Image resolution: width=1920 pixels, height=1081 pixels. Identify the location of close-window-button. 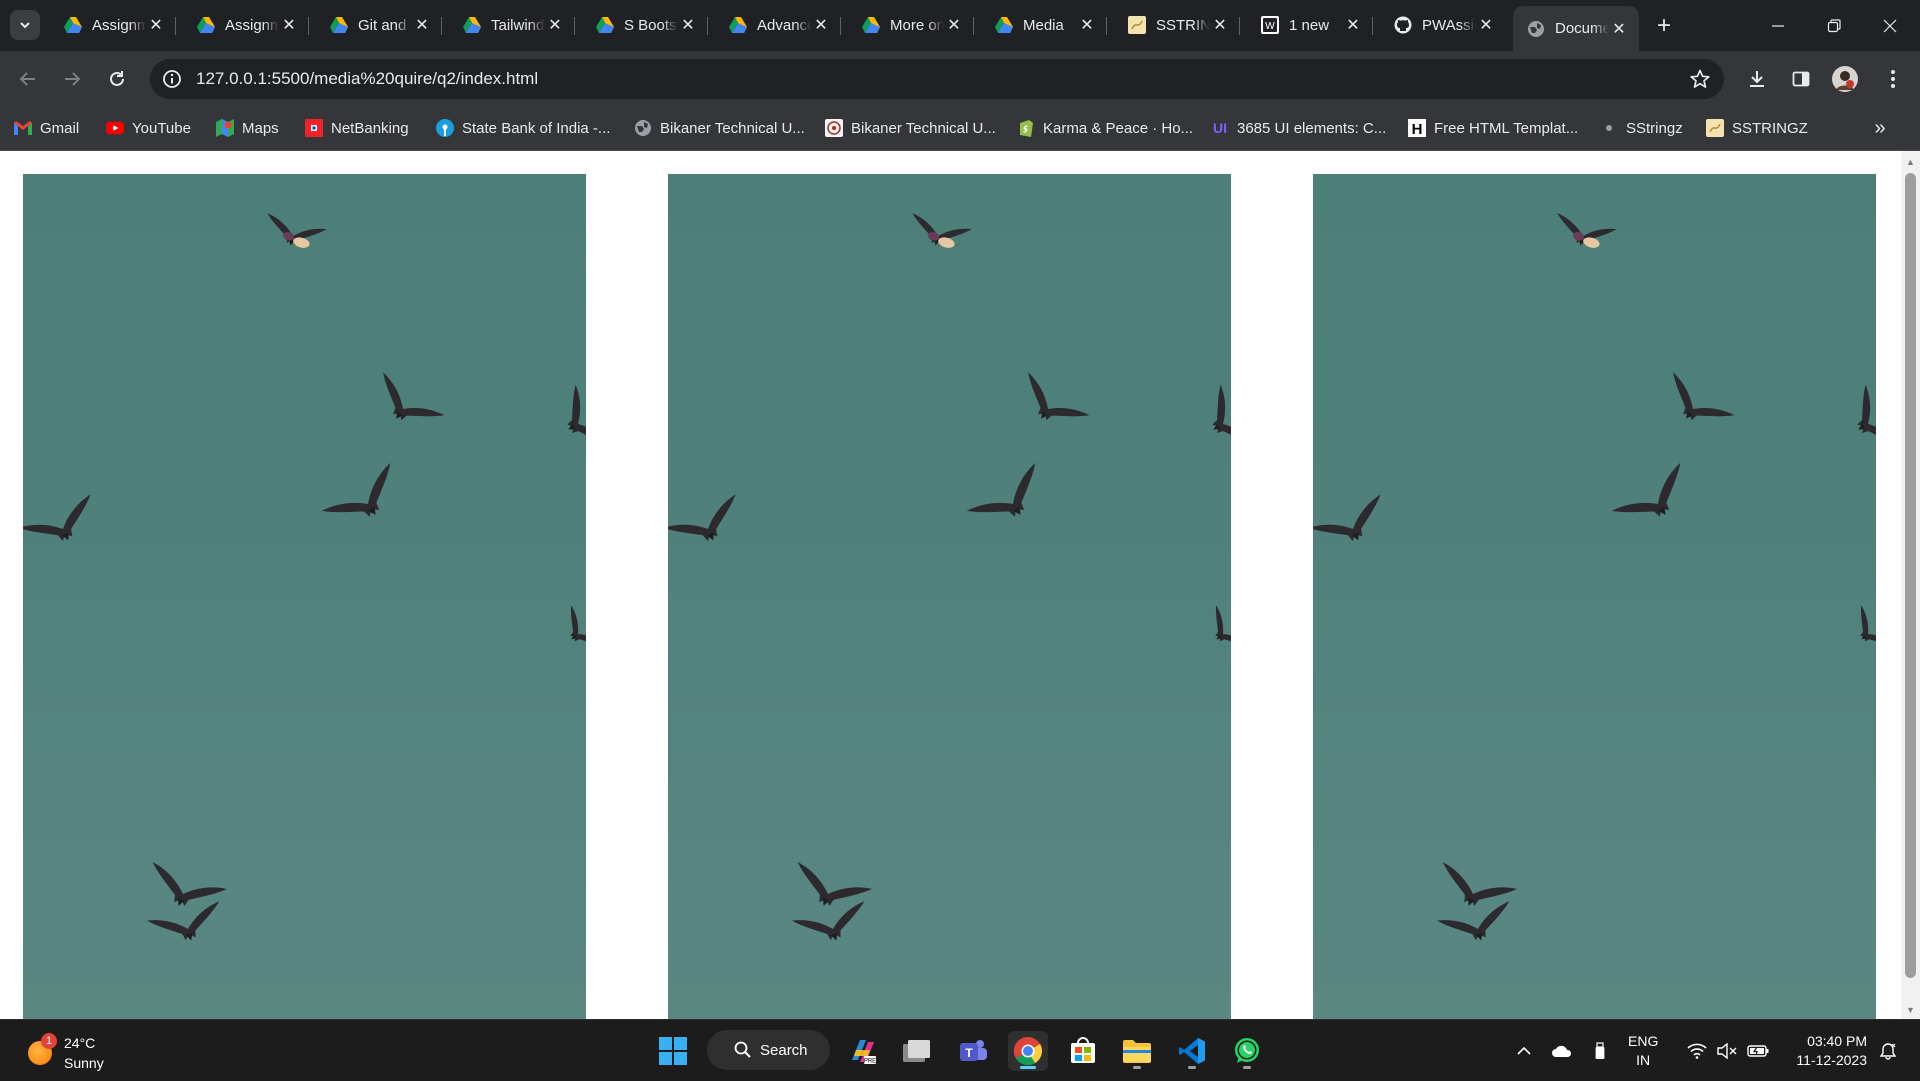
(1890, 25).